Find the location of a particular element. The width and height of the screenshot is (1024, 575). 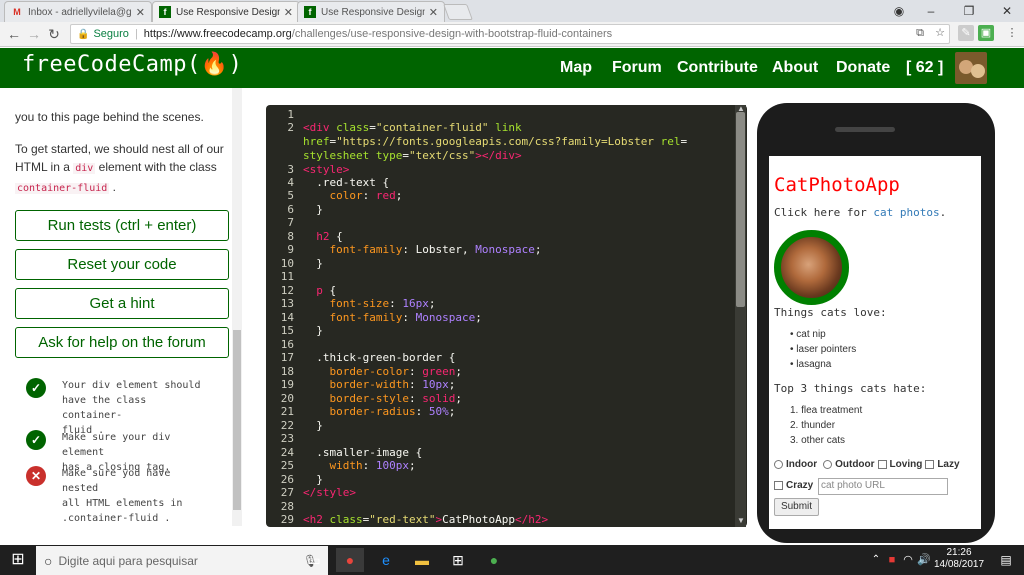

forward-icon: → is located at coordinates (34, 34).